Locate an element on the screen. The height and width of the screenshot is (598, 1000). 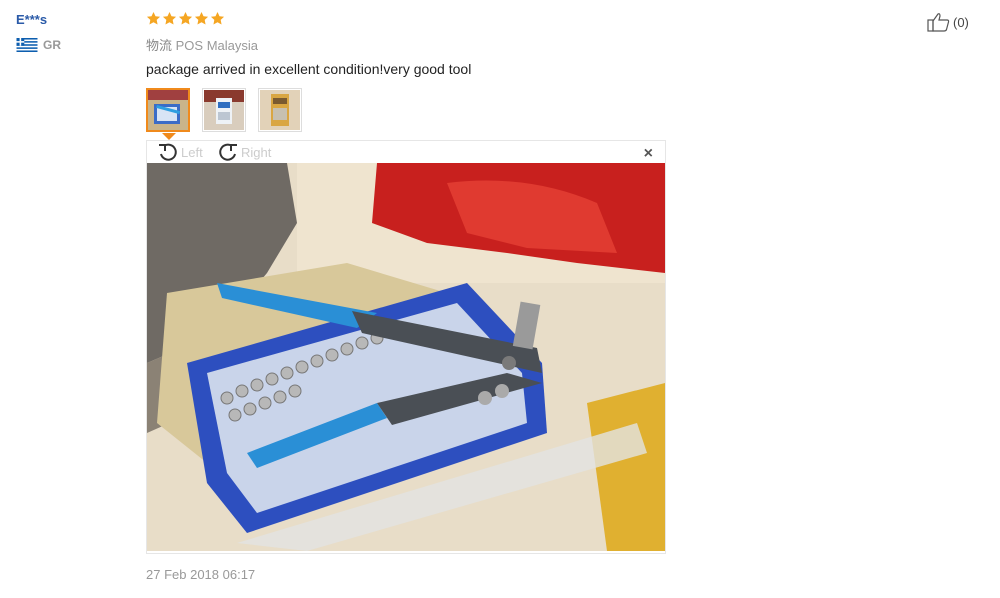
rotate-left-icon is located at coordinates (168, 152).